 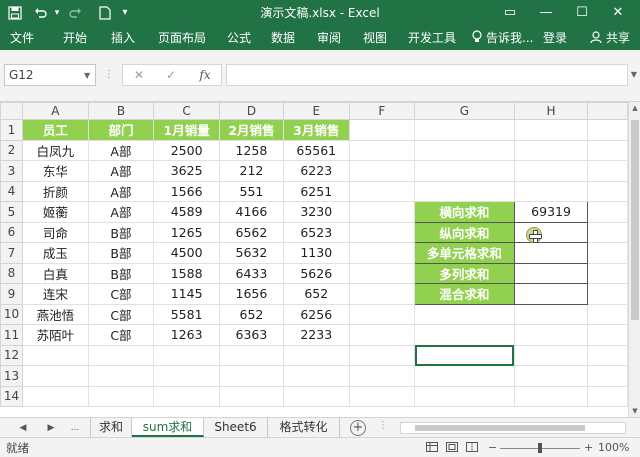 I want to click on cell: 6523, so click(x=316, y=232).